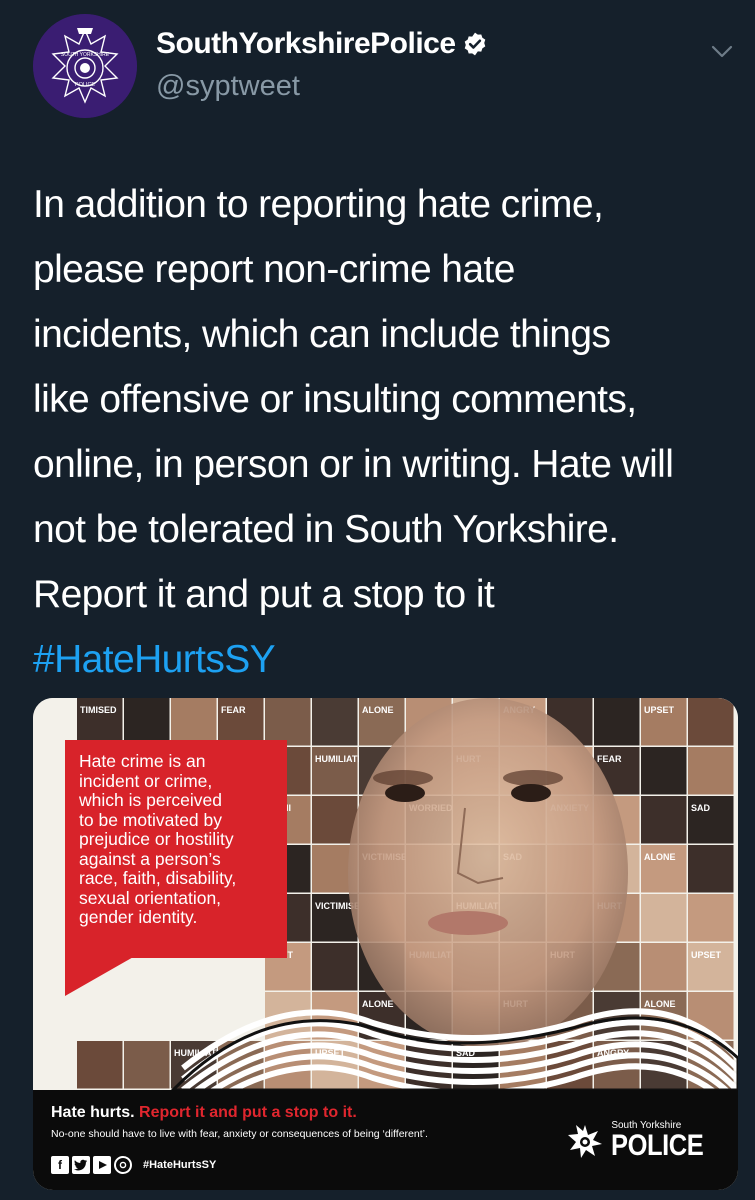 This screenshot has height=1200, width=755. What do you see at coordinates (123, 1165) in the screenshot?
I see `instagram-icon` at bounding box center [123, 1165].